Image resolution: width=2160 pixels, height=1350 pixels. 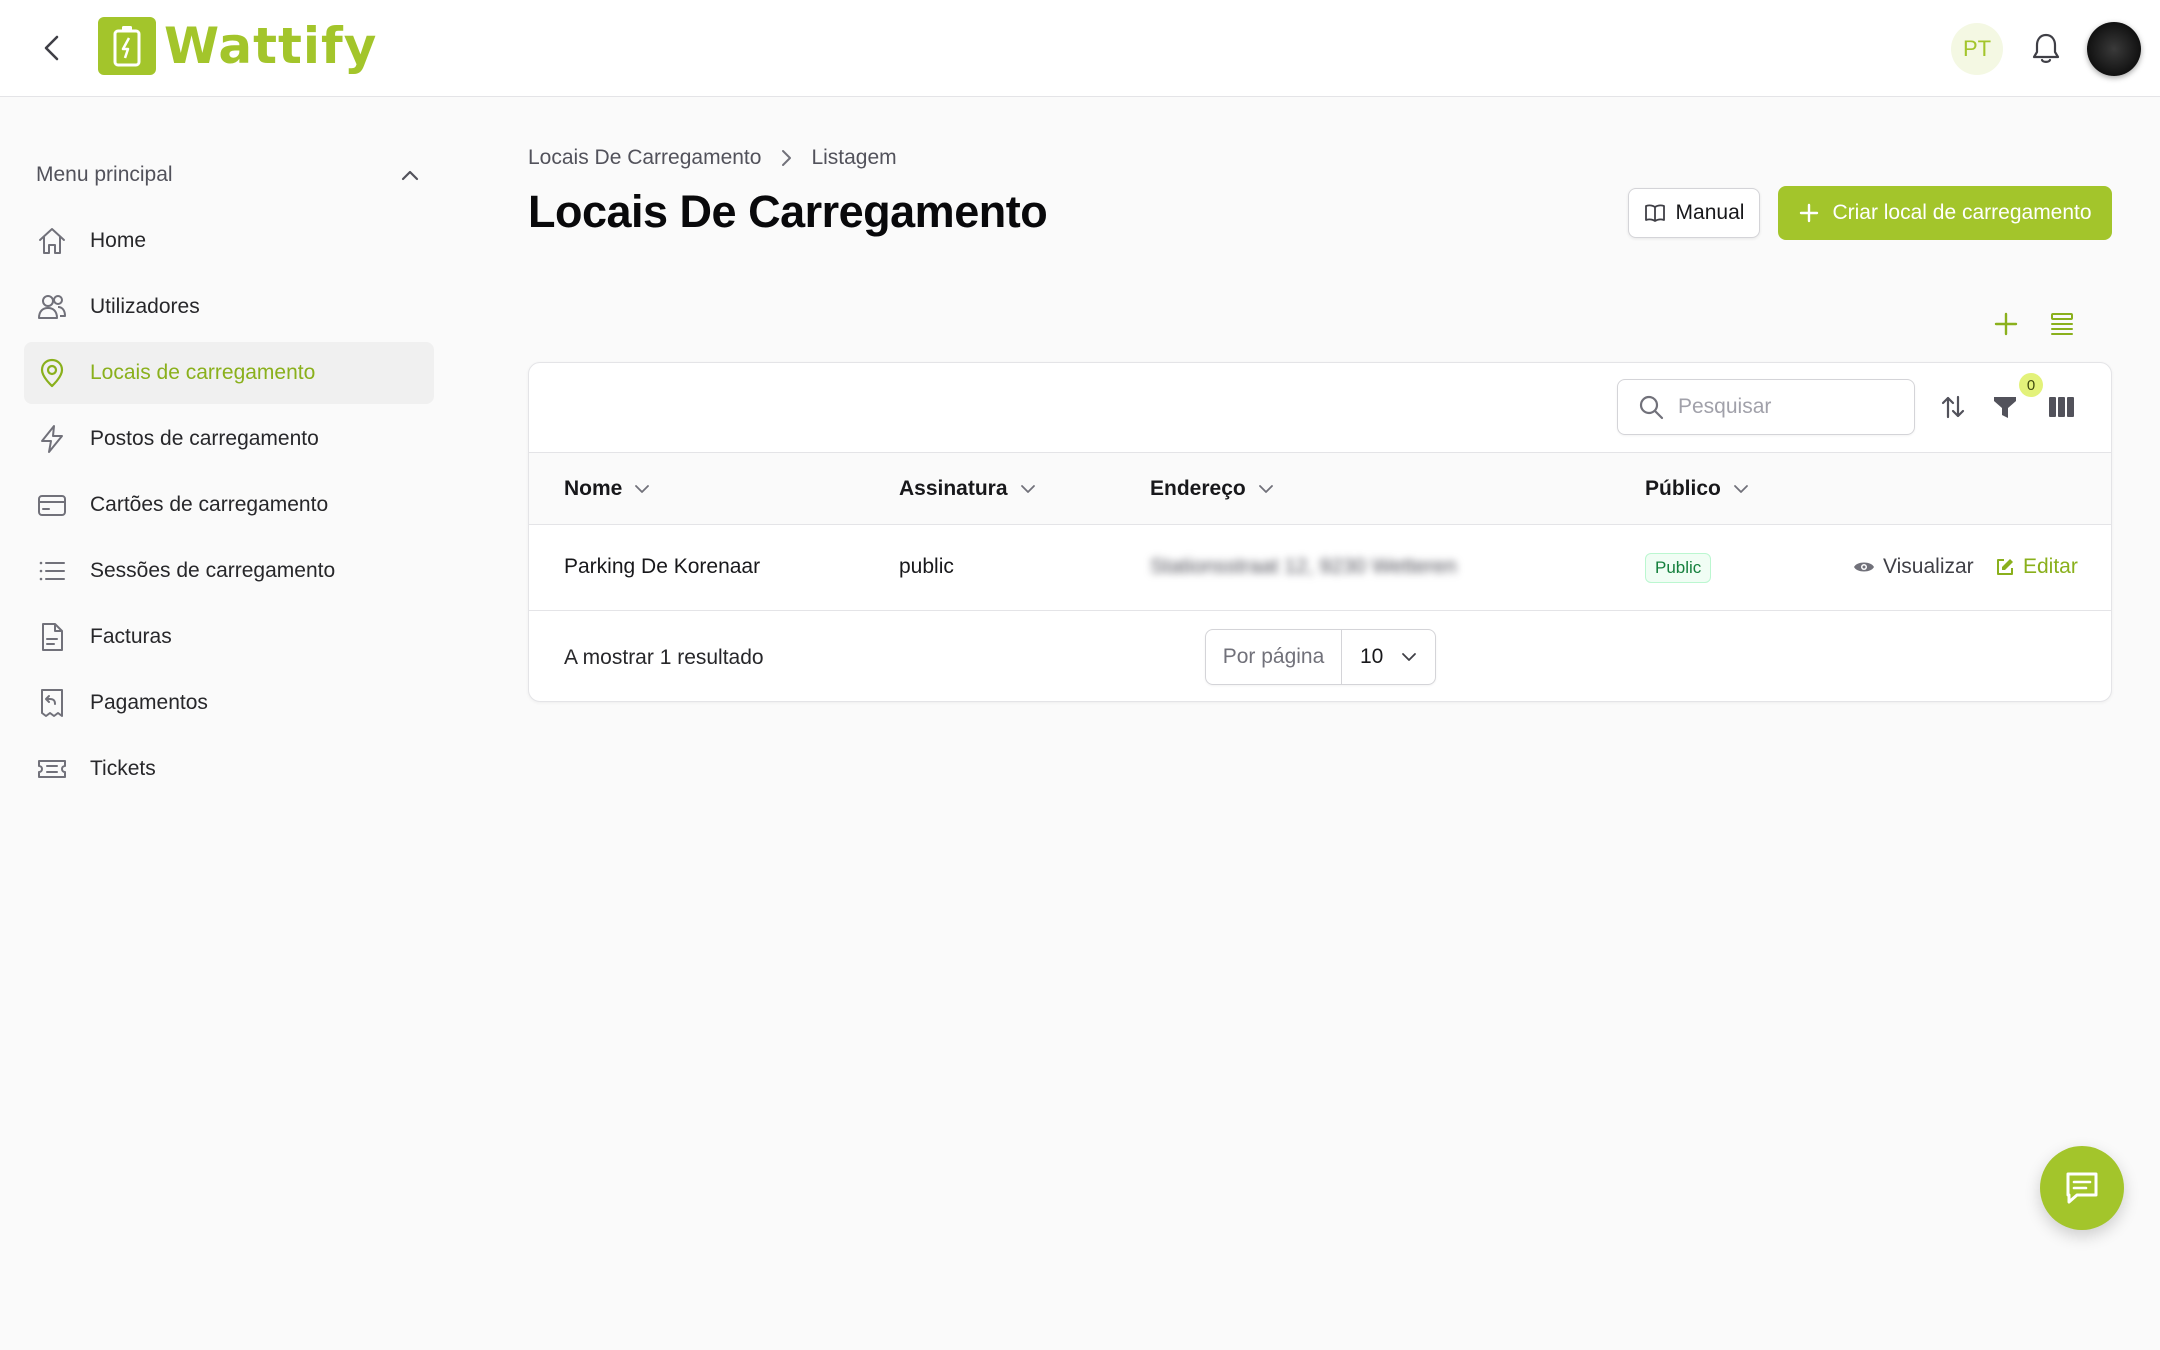 I want to click on sidebar-item-label: Tickets, so click(x=123, y=768).